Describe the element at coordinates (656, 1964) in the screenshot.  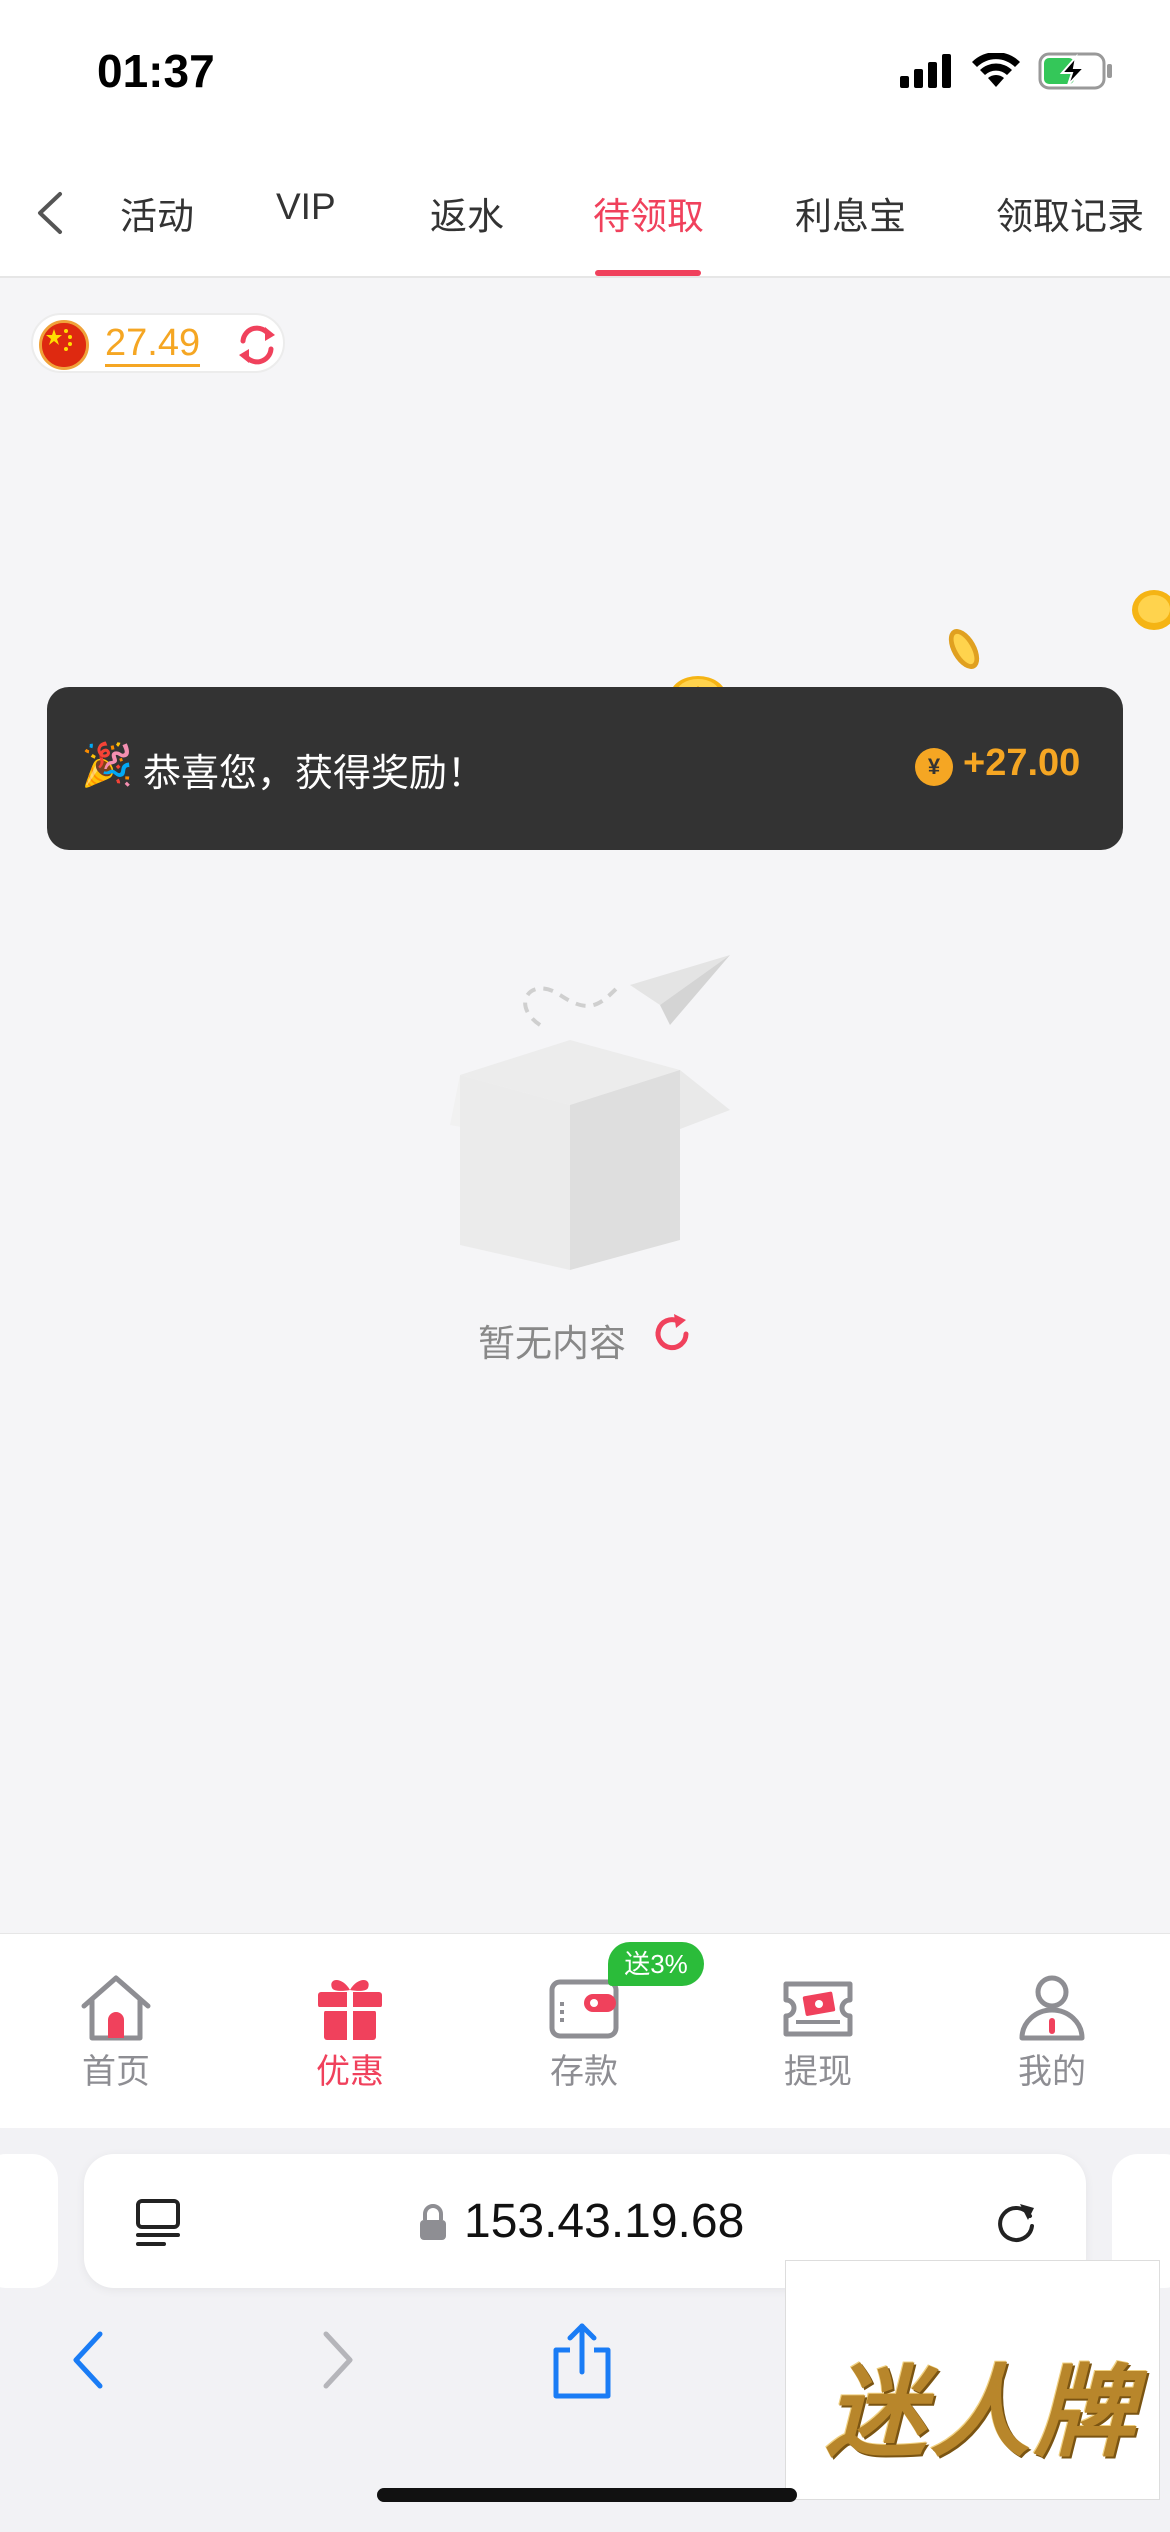
I see `deposit-promo-badge: 送3%` at that location.